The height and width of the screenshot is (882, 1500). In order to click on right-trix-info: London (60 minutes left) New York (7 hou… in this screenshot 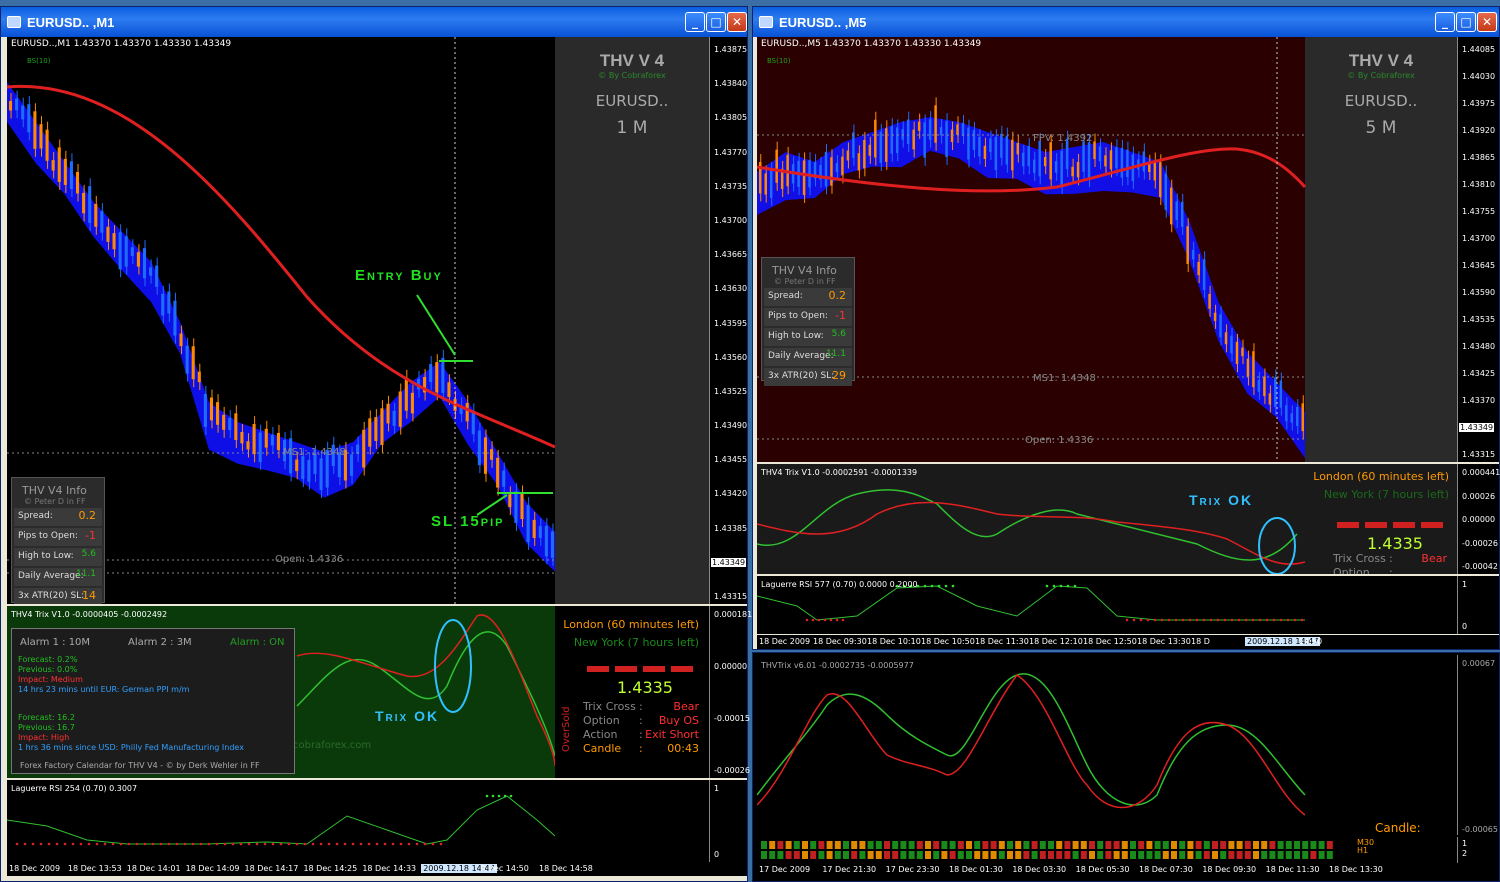, I will do `click(1381, 519)`.